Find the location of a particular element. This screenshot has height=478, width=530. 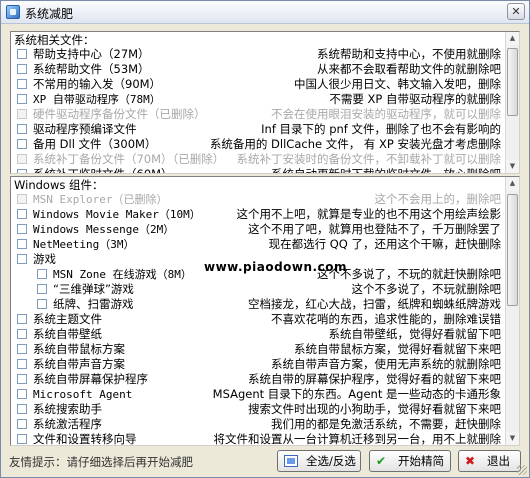

item-name: 系统帮助文件（53M） is located at coordinates (91, 69).